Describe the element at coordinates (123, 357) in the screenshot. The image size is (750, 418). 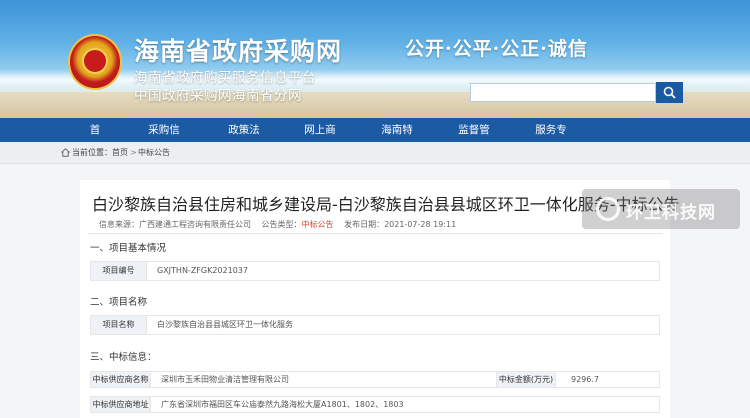
I see `section-title-award-info: 三、中标信息：` at that location.